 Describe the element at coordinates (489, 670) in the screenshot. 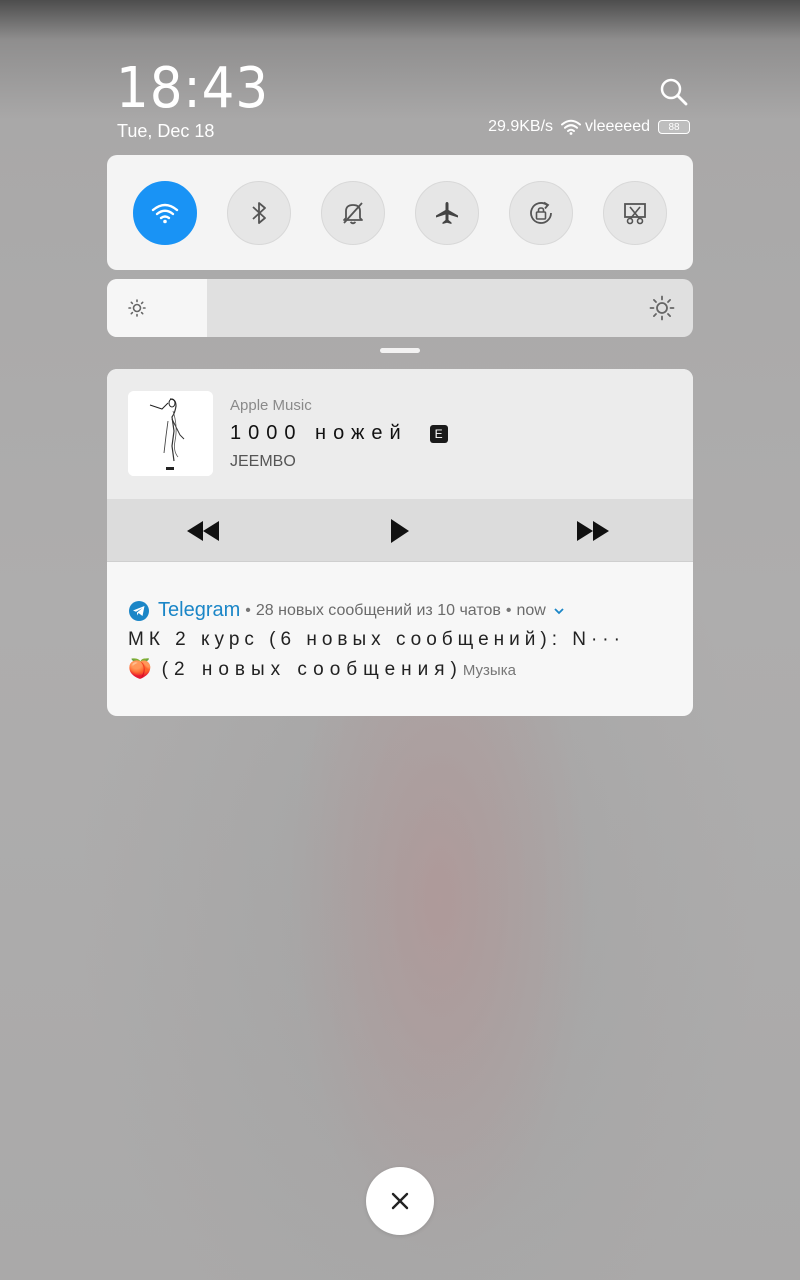

I see `telegram-message-2-extra: Музыка` at that location.